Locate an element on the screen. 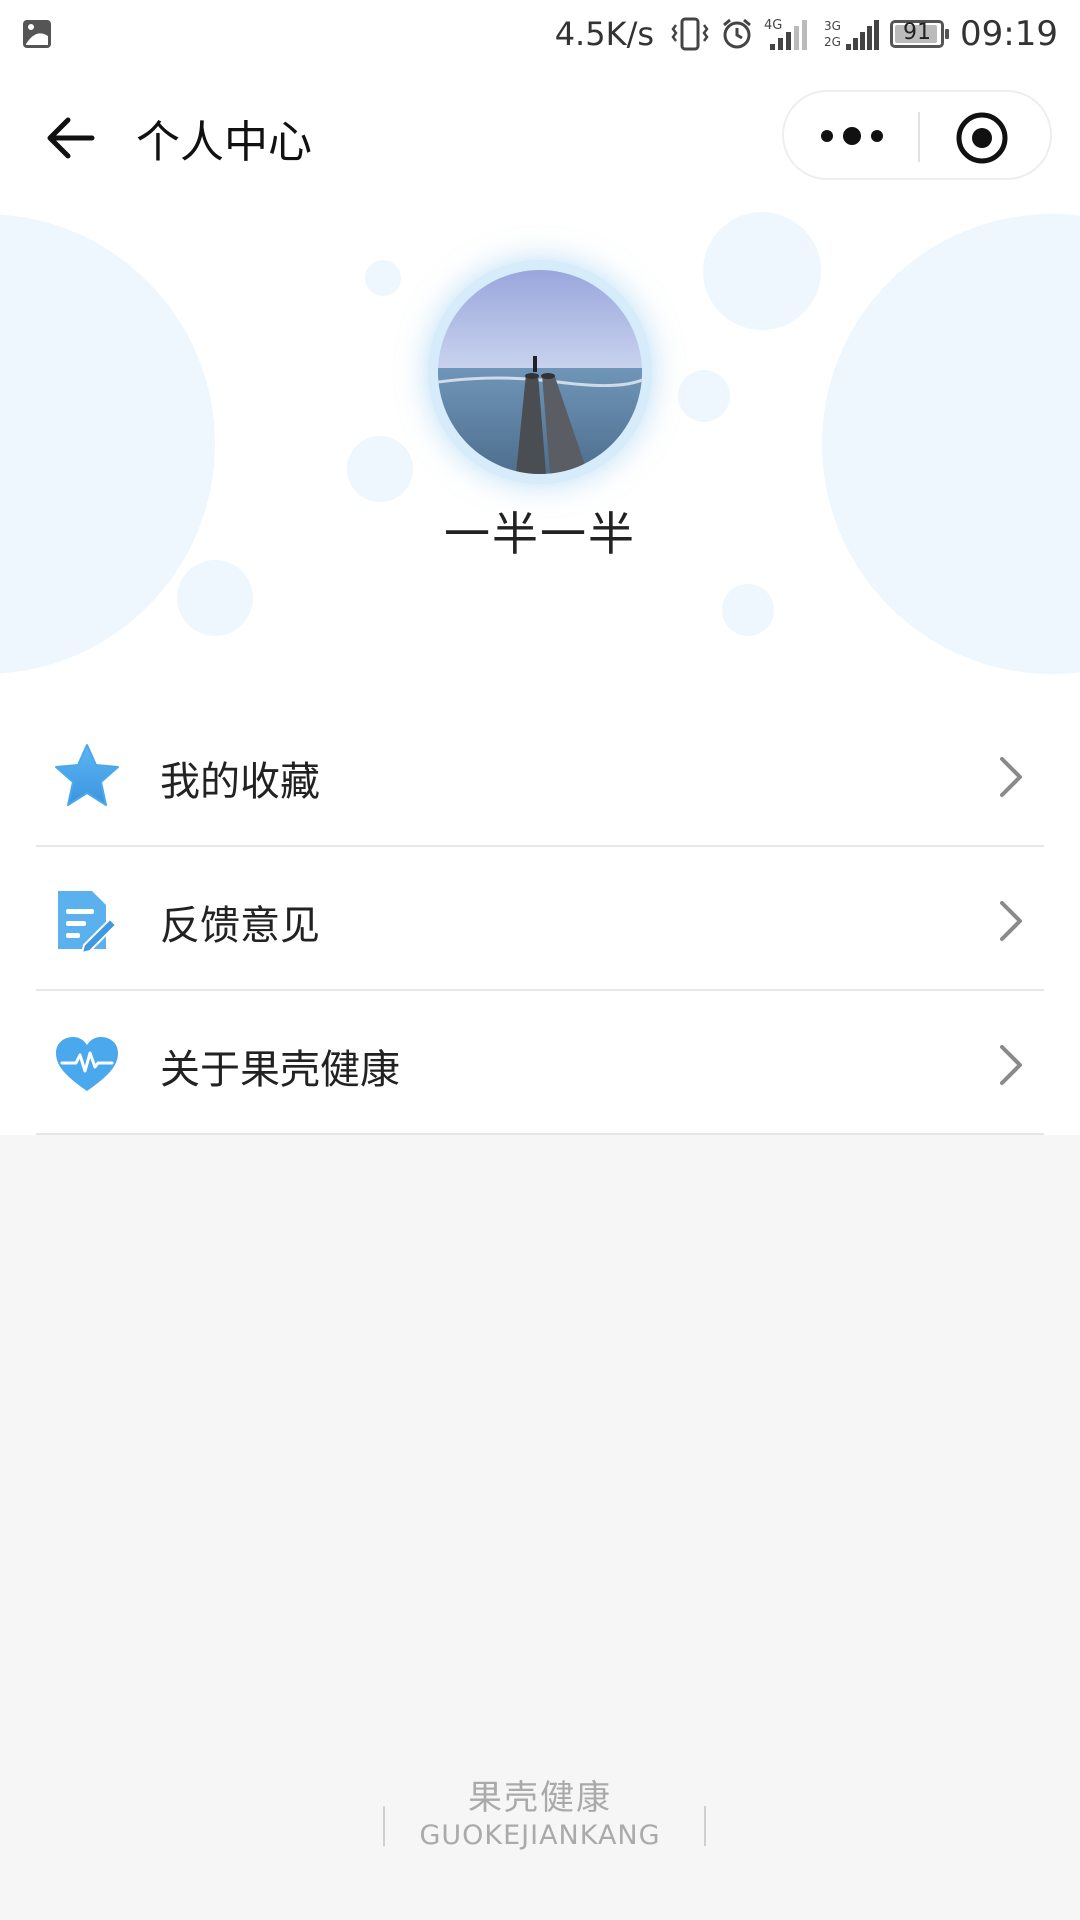 This screenshot has width=1080, height=1920. signal-3g-2g-icon: 3G 2G is located at coordinates (852, 34).